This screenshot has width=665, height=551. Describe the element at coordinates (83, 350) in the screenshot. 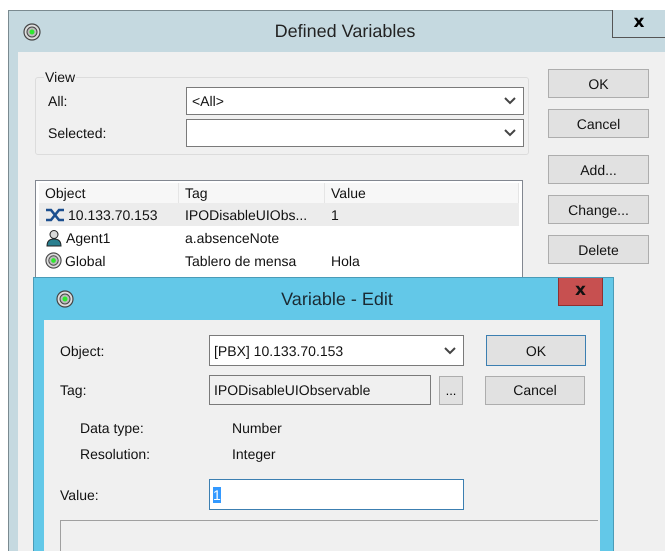

I see `field-label: Object:` at that location.